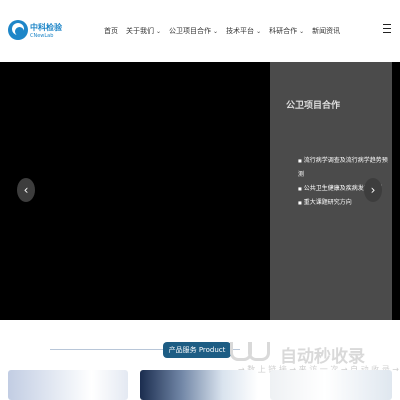 This screenshot has width=400, height=400. I want to click on nav-news-label: 新闻资讯, so click(326, 31).